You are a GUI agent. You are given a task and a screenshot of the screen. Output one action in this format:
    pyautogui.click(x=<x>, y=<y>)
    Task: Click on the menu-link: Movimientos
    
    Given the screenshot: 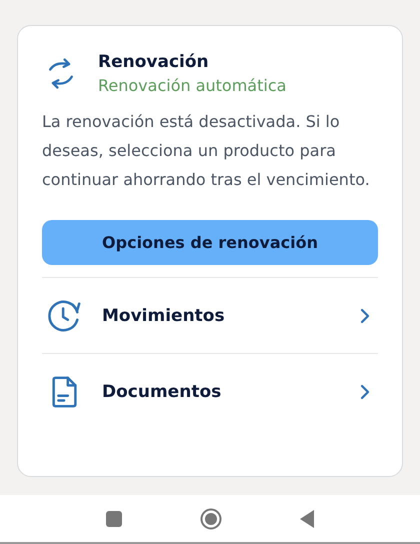 What is the action you would take?
    pyautogui.click(x=231, y=316)
    